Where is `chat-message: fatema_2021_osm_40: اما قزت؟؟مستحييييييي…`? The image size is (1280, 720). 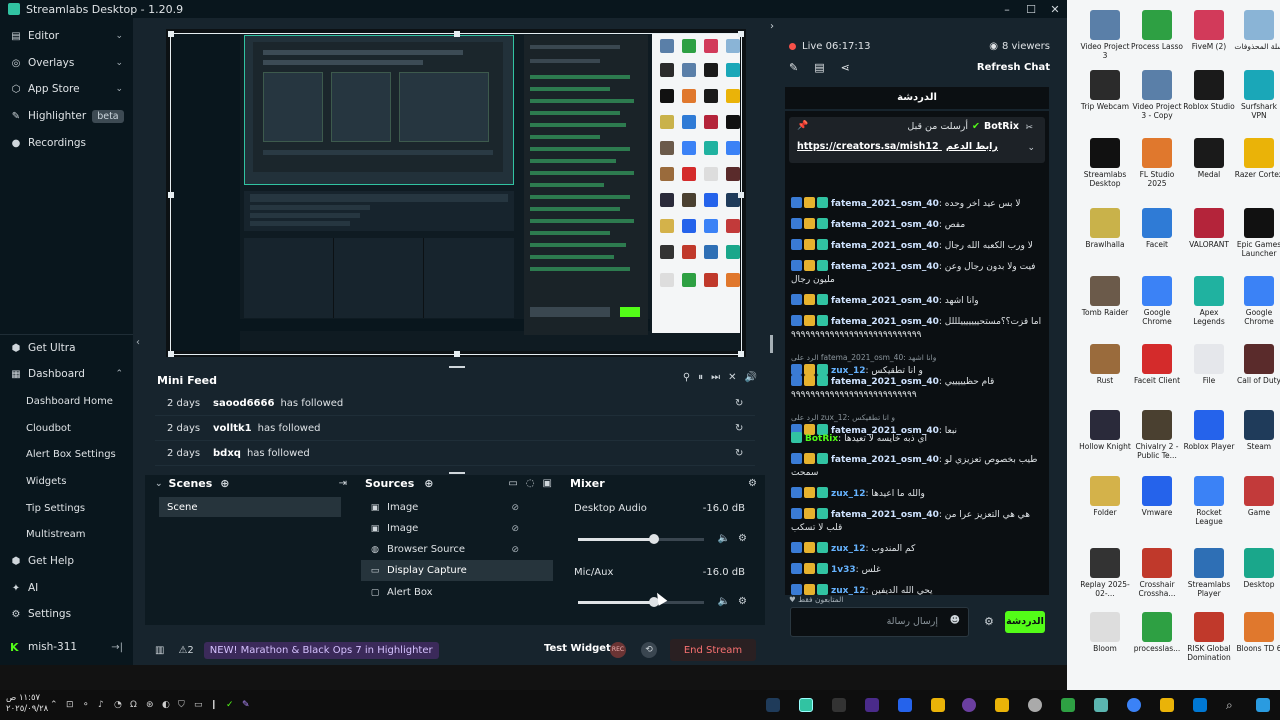 chat-message: fatema_2021_osm_40: اما قزت؟؟مستحييييييي… is located at coordinates (917, 328).